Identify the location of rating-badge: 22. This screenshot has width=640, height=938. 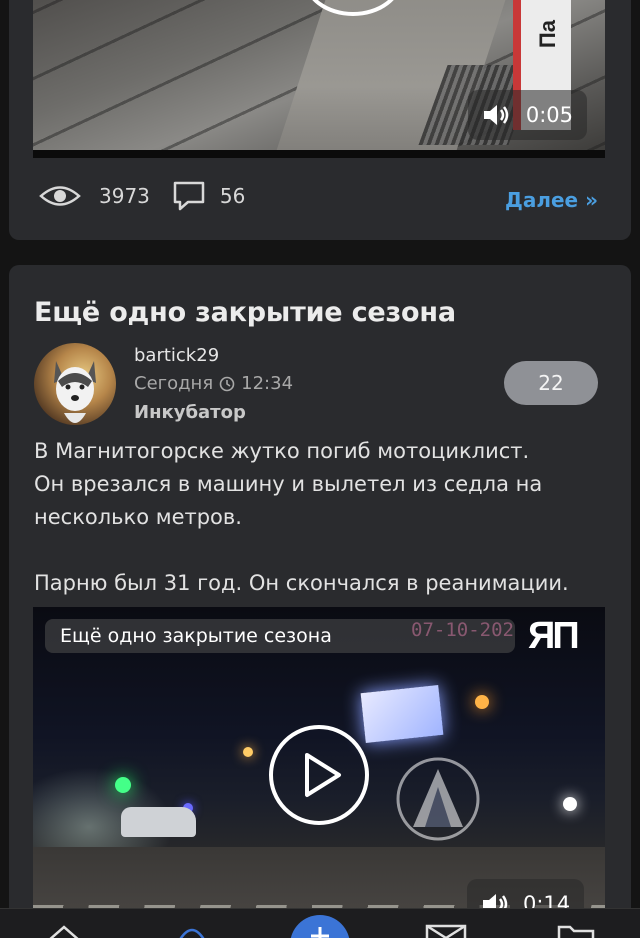
(551, 383).